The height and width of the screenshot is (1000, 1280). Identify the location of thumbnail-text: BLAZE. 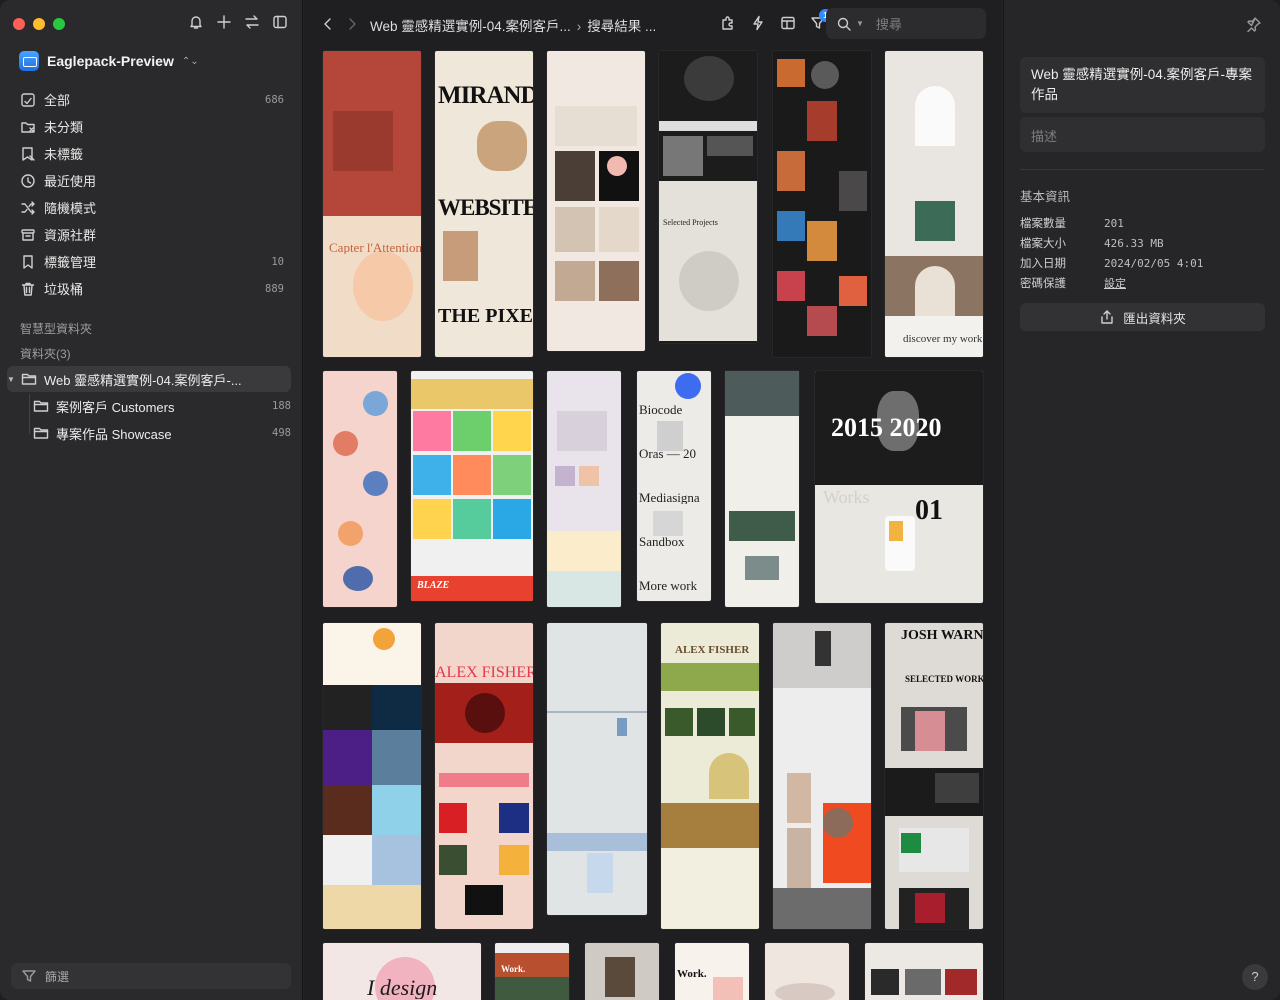
(433, 586).